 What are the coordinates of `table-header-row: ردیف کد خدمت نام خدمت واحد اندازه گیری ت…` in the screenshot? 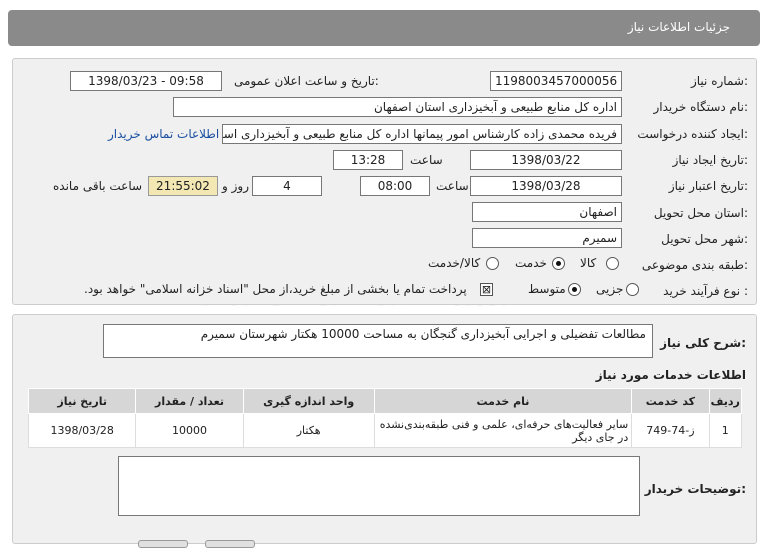 It's located at (385, 401).